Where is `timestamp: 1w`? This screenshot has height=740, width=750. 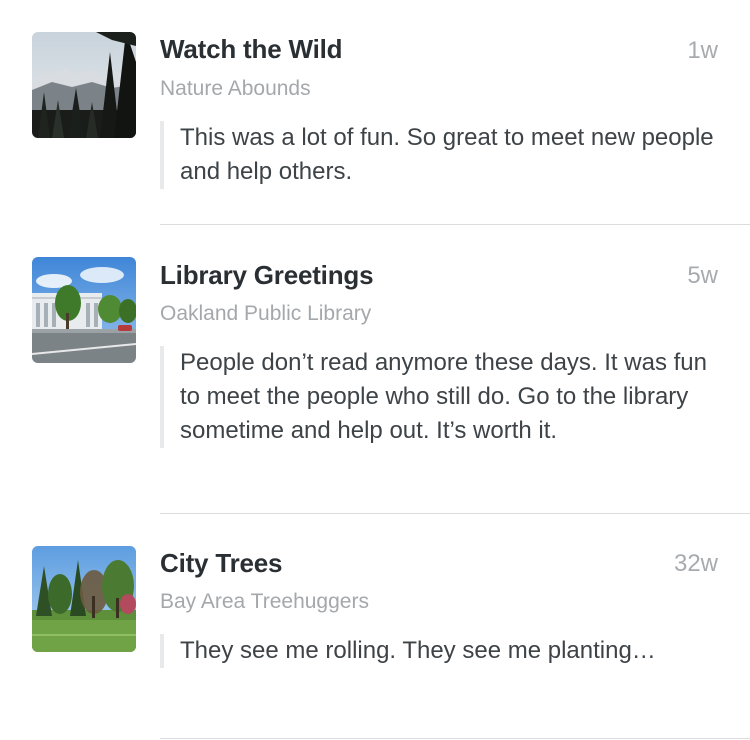 timestamp: 1w is located at coordinates (702, 50).